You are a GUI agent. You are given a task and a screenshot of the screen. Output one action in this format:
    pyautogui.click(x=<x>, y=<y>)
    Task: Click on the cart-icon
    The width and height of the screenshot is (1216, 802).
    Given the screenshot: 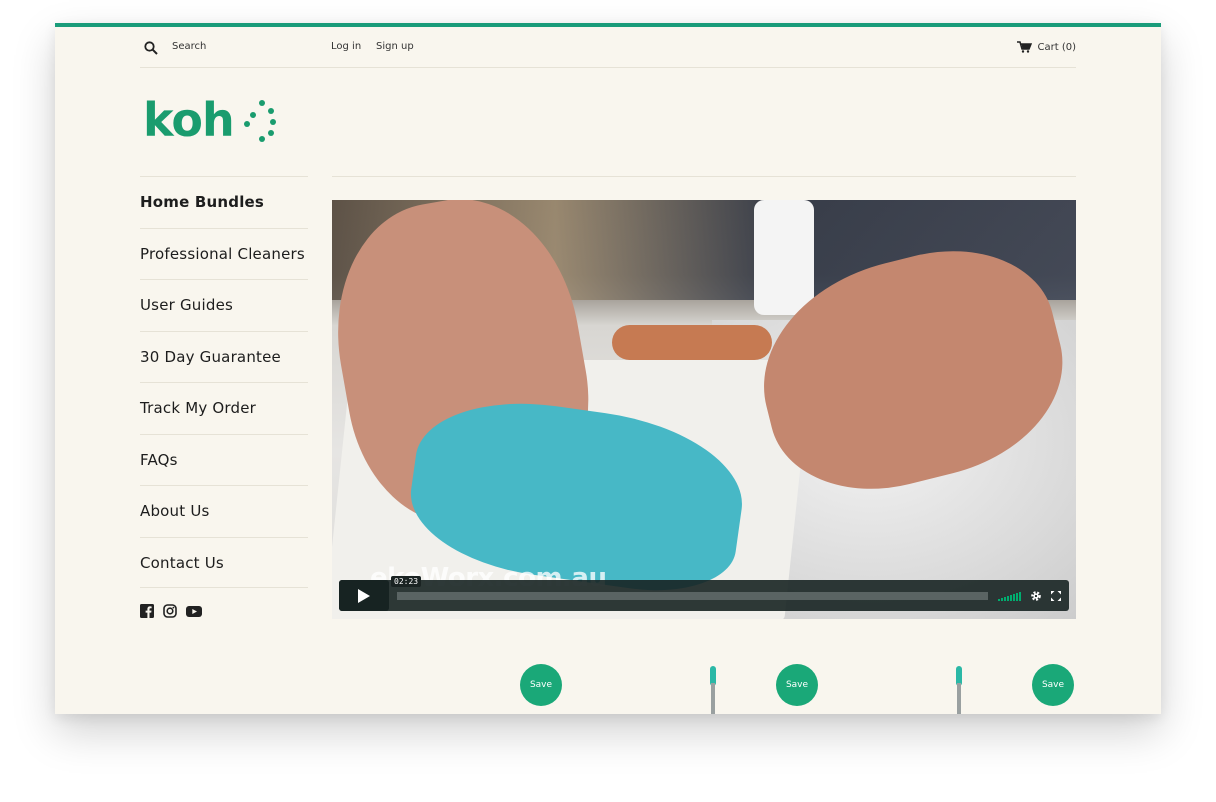 What is the action you would take?
    pyautogui.click(x=1024, y=47)
    